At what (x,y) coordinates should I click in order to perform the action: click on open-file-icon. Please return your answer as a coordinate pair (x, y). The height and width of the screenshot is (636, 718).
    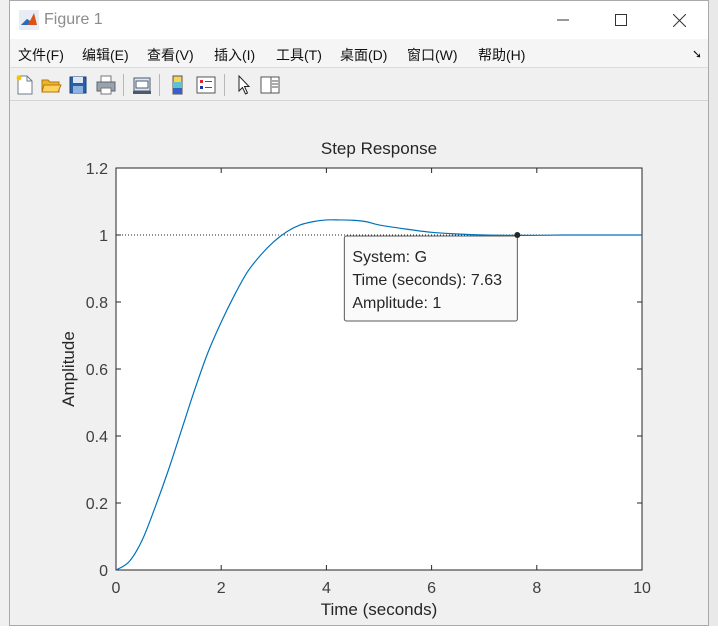
    Looking at the image, I should click on (51, 85).